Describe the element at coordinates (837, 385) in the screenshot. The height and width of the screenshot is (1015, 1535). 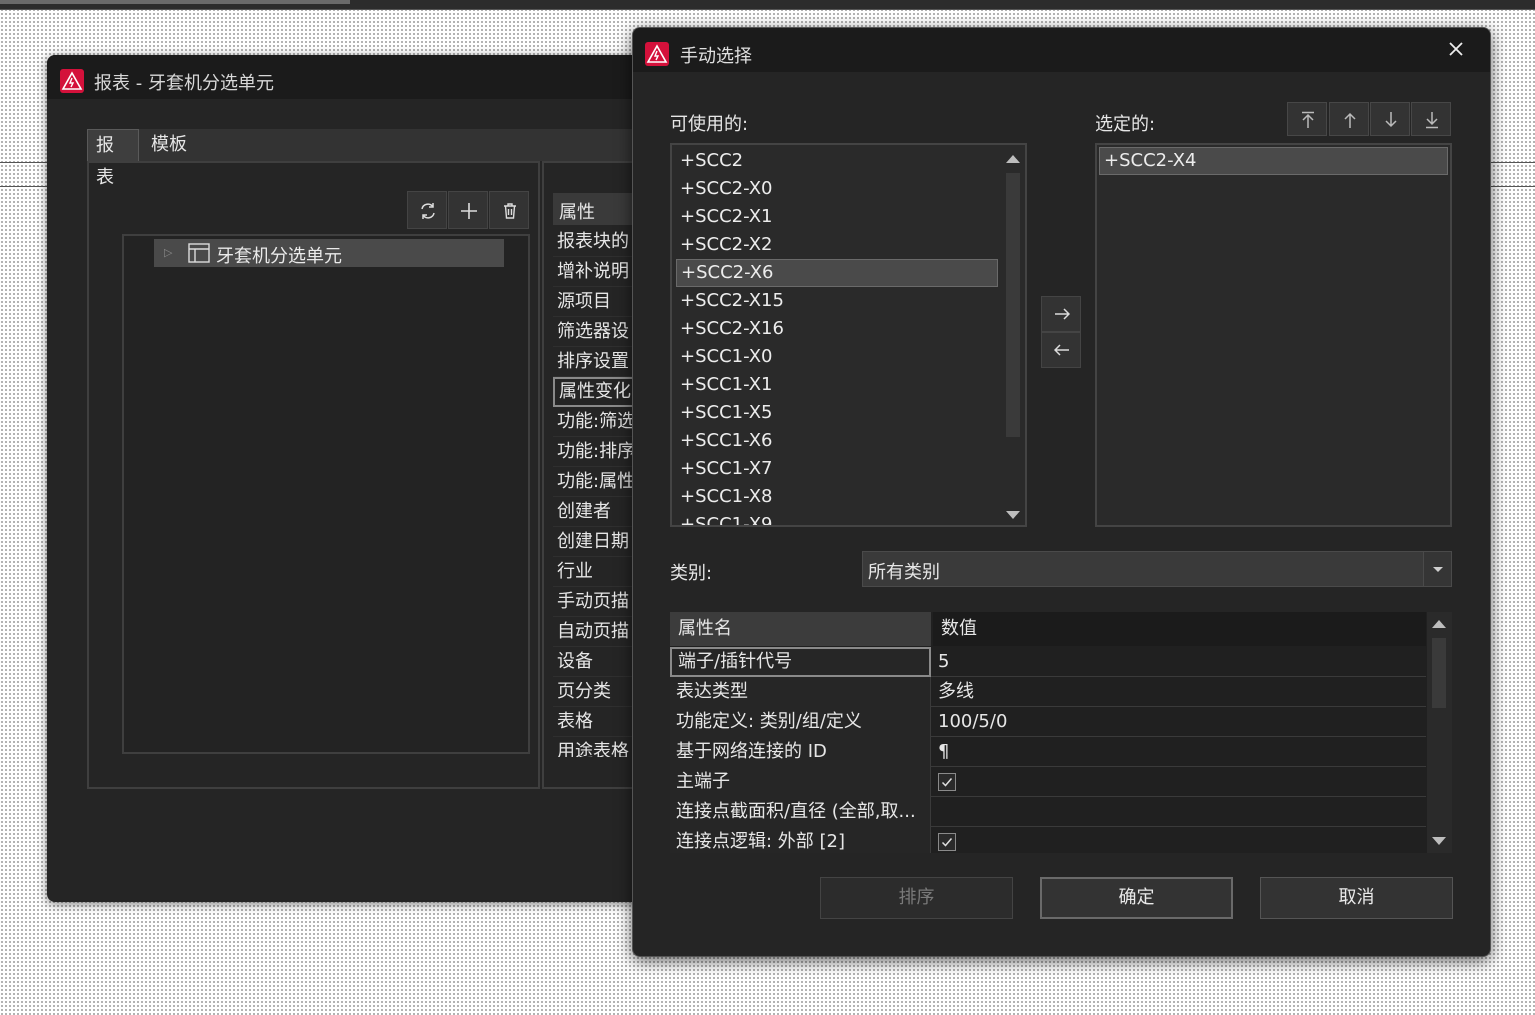
I see `available-item: +SCC1-X1` at that location.